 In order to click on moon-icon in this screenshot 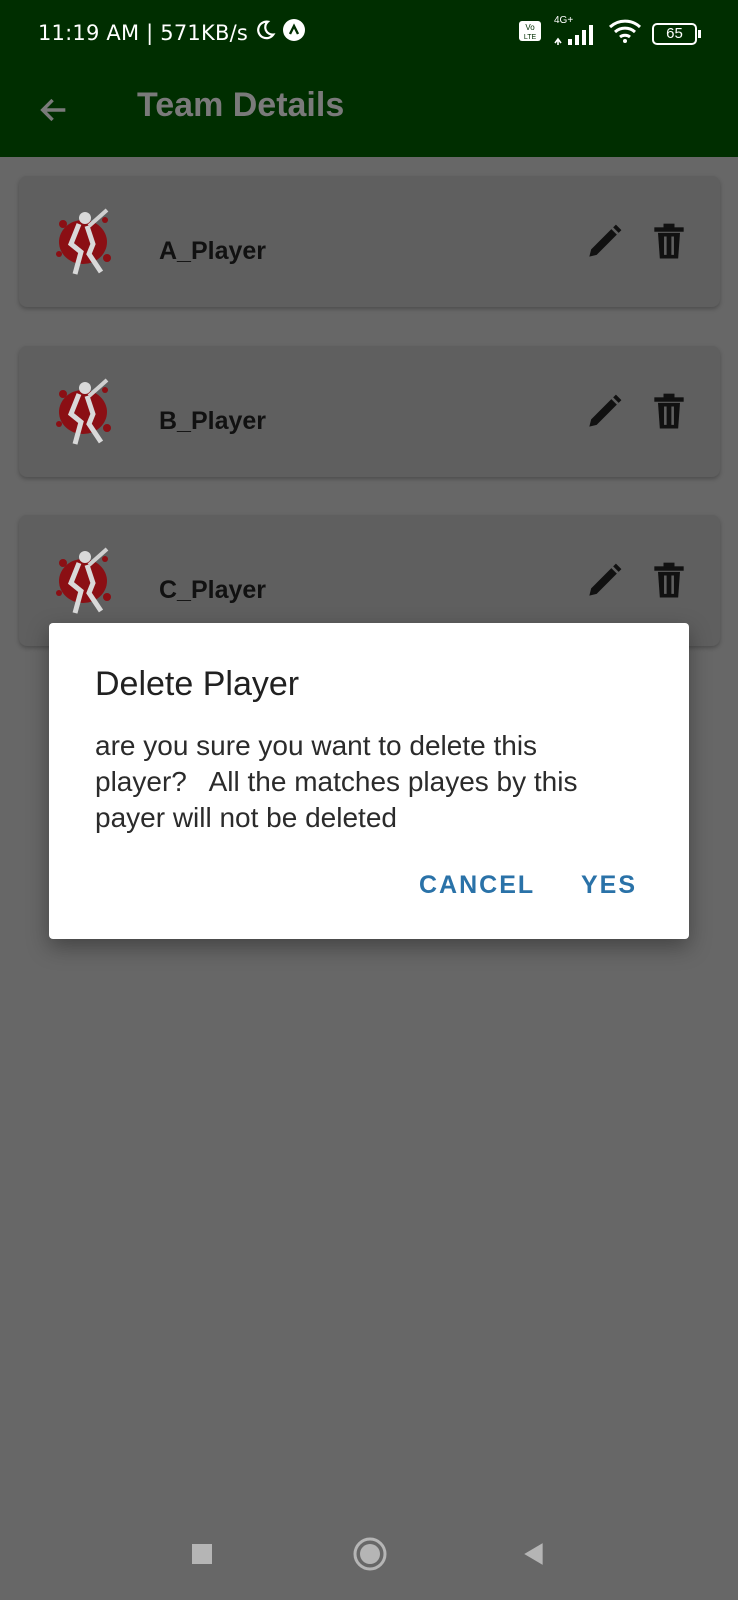, I will do `click(265, 32)`.